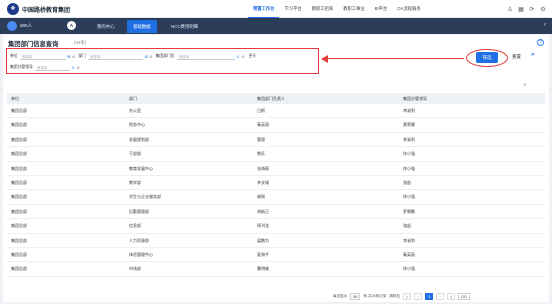 The height and width of the screenshot is (304, 552). Describe the element at coordinates (440, 296) in the screenshot. I see `next-page-icon: ›` at that location.